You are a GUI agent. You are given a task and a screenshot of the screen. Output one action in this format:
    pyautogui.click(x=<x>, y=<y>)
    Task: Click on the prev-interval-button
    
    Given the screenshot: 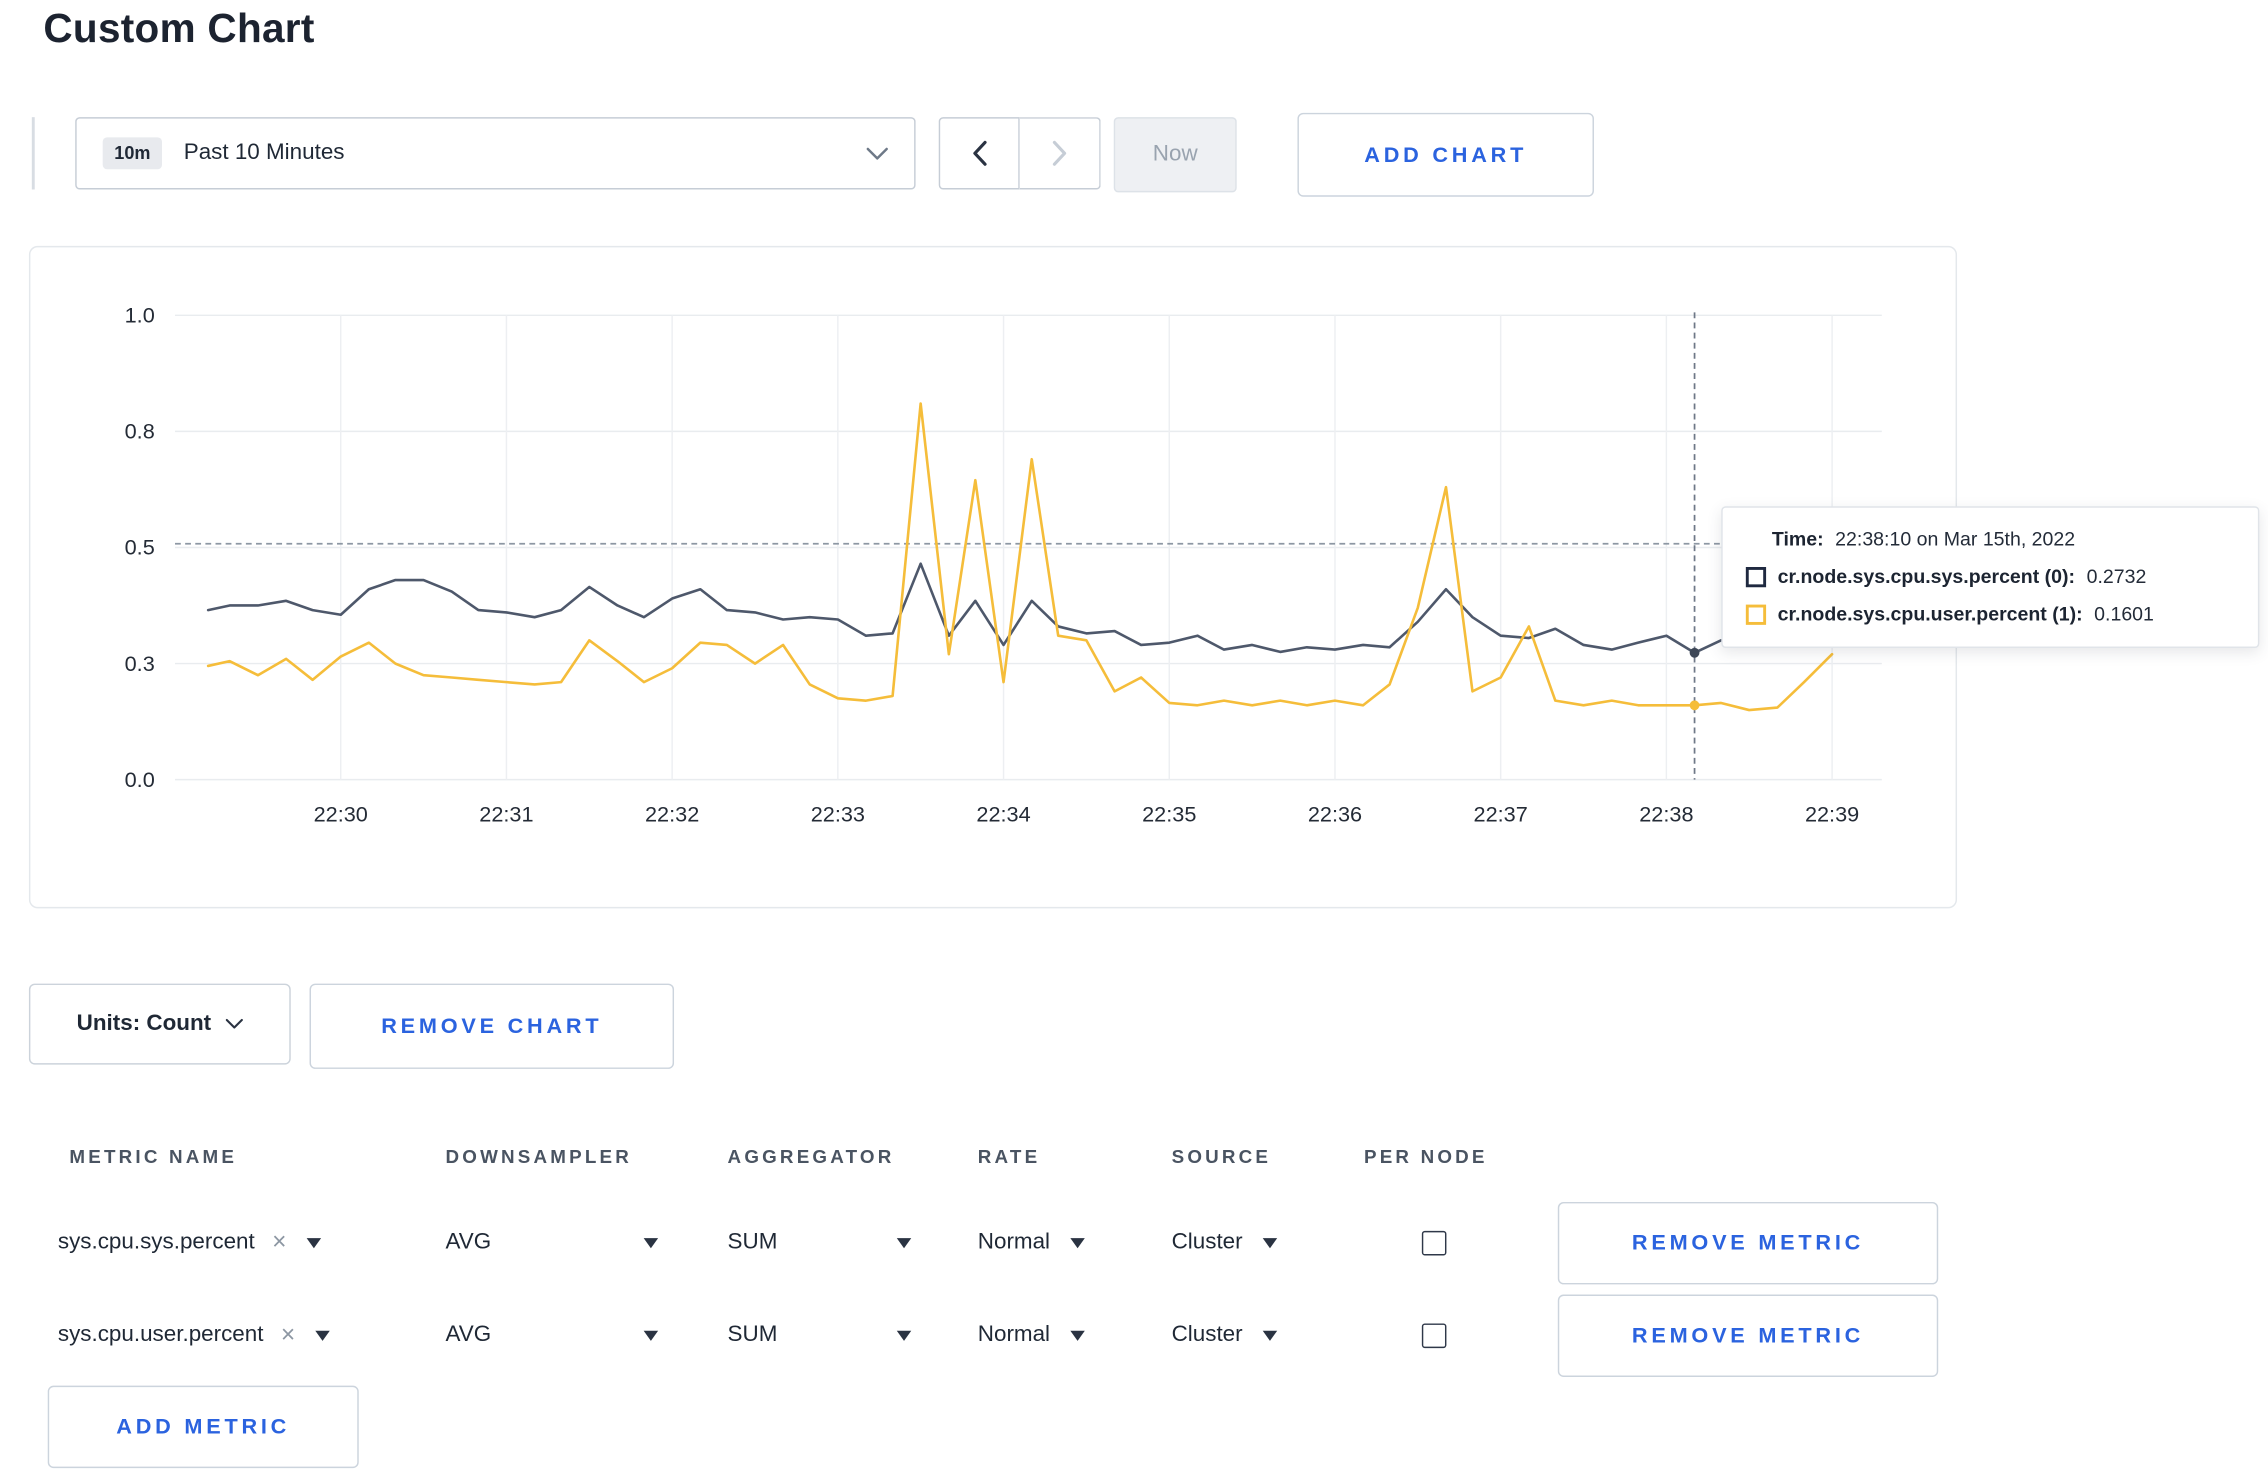 What is the action you would take?
    pyautogui.click(x=979, y=153)
    